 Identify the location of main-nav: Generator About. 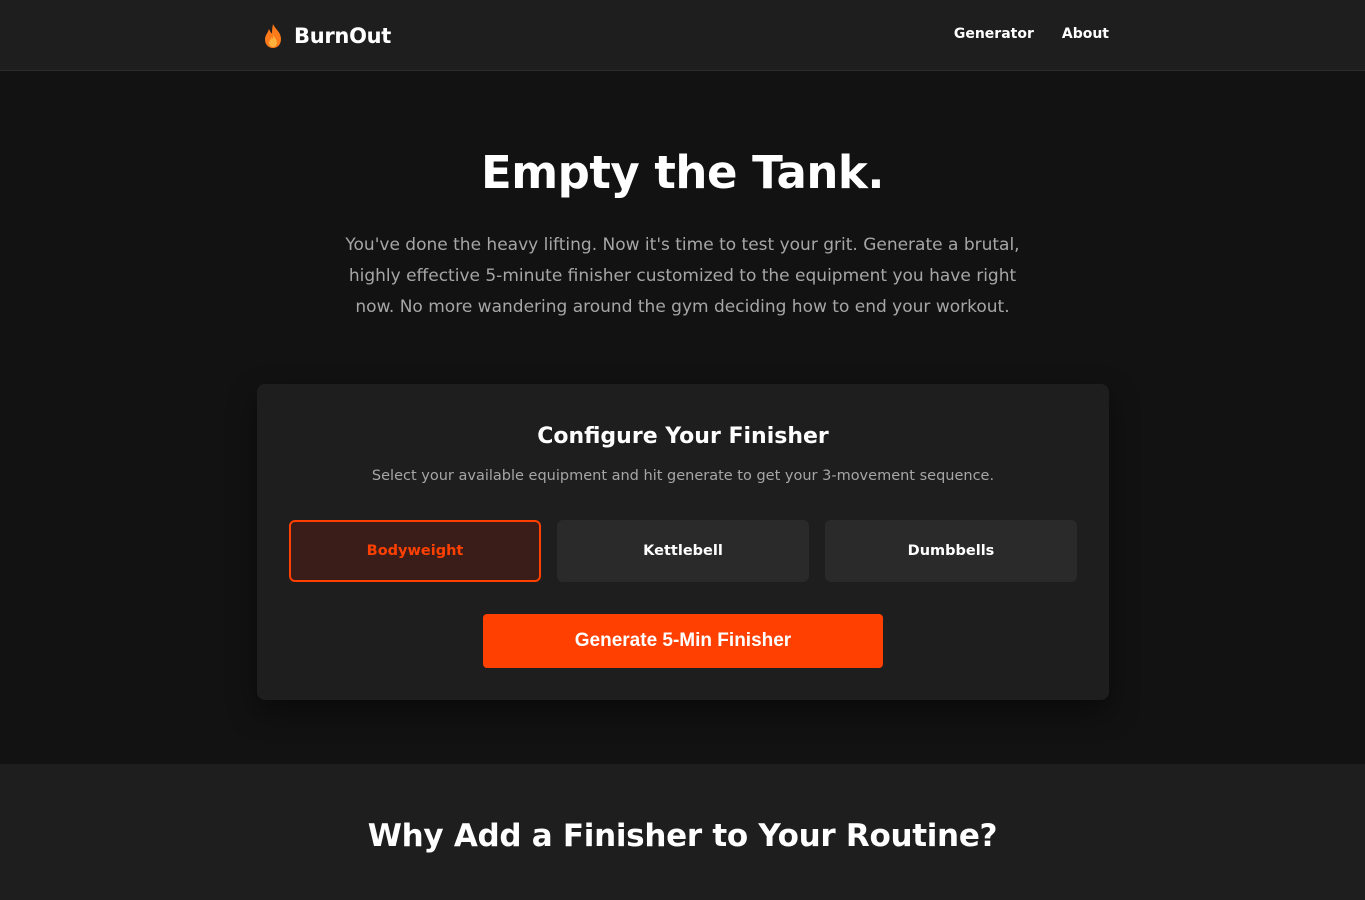
(1031, 34).